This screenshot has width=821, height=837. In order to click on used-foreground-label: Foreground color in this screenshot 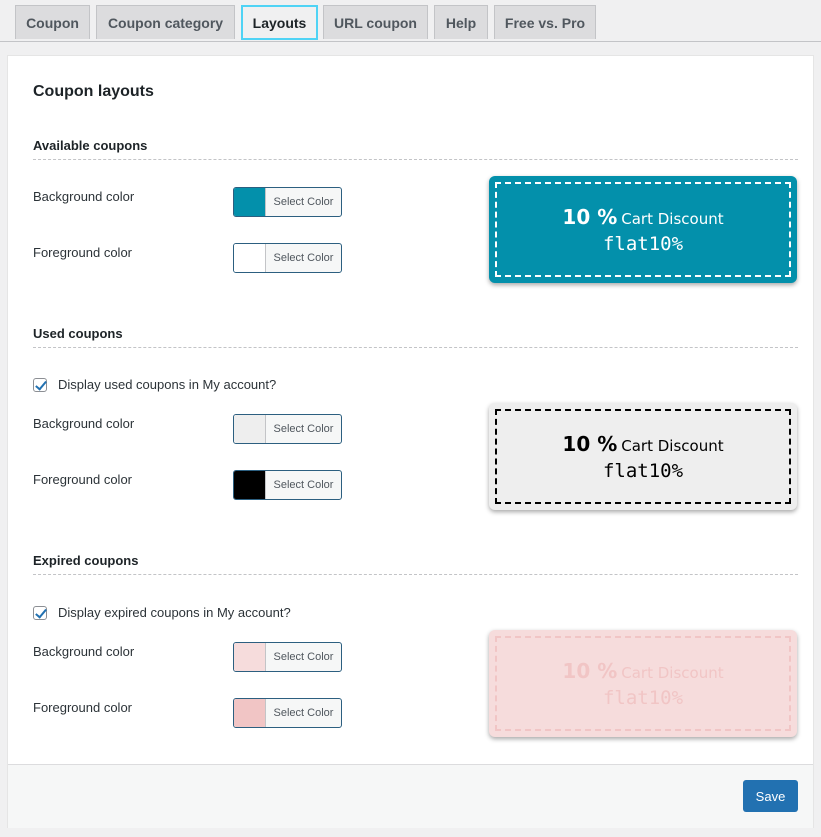, I will do `click(82, 479)`.